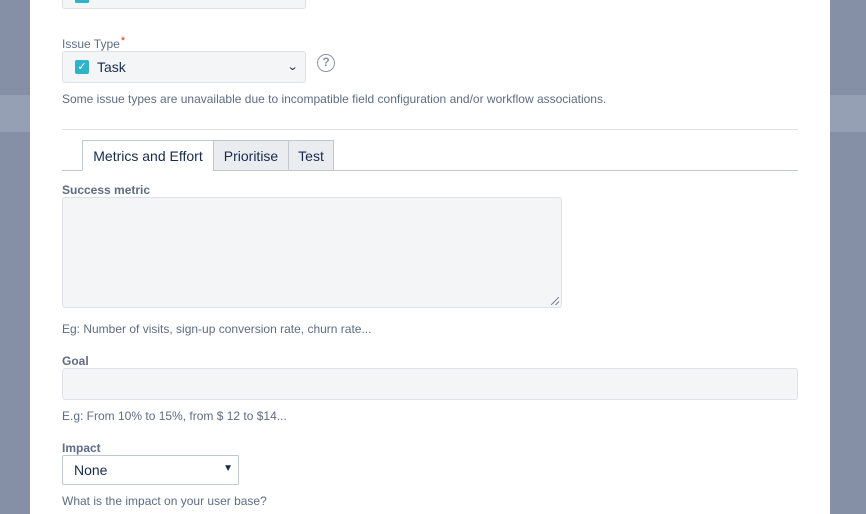  Describe the element at coordinates (123, 41) in the screenshot. I see `required-marker: *` at that location.